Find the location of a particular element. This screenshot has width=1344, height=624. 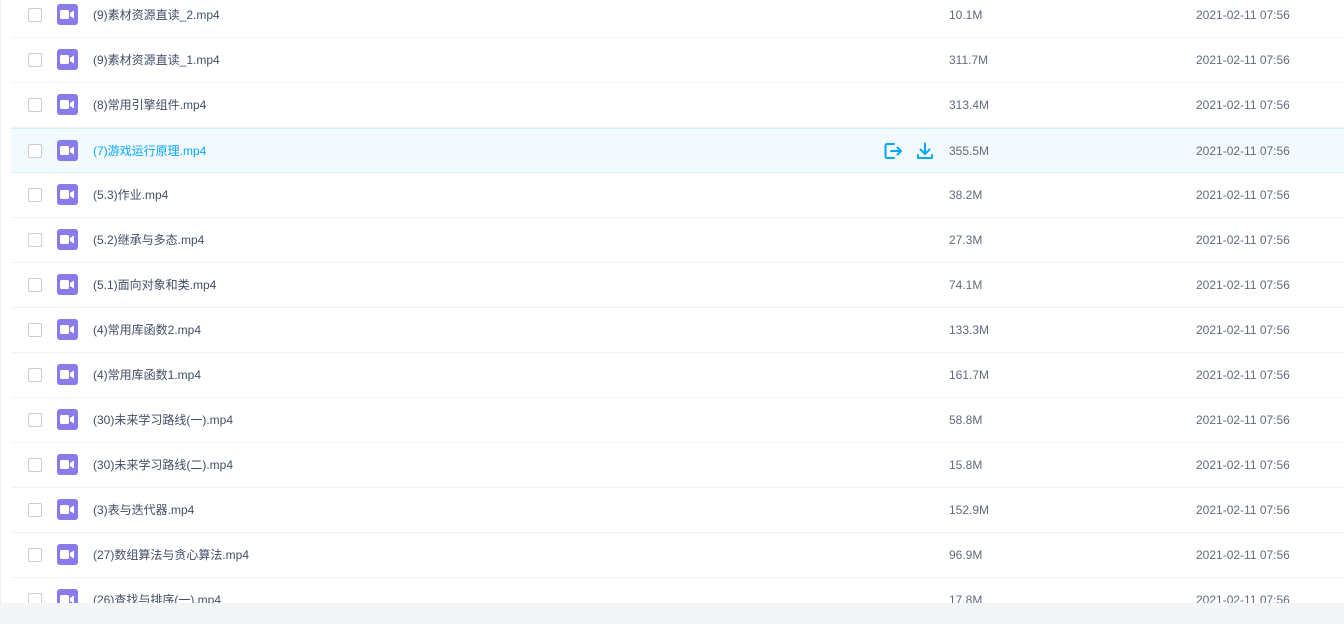

file-row: (7)游戏运行原理.mp4 355.5M 2021-02-11 07:56 is located at coordinates (677, 150).